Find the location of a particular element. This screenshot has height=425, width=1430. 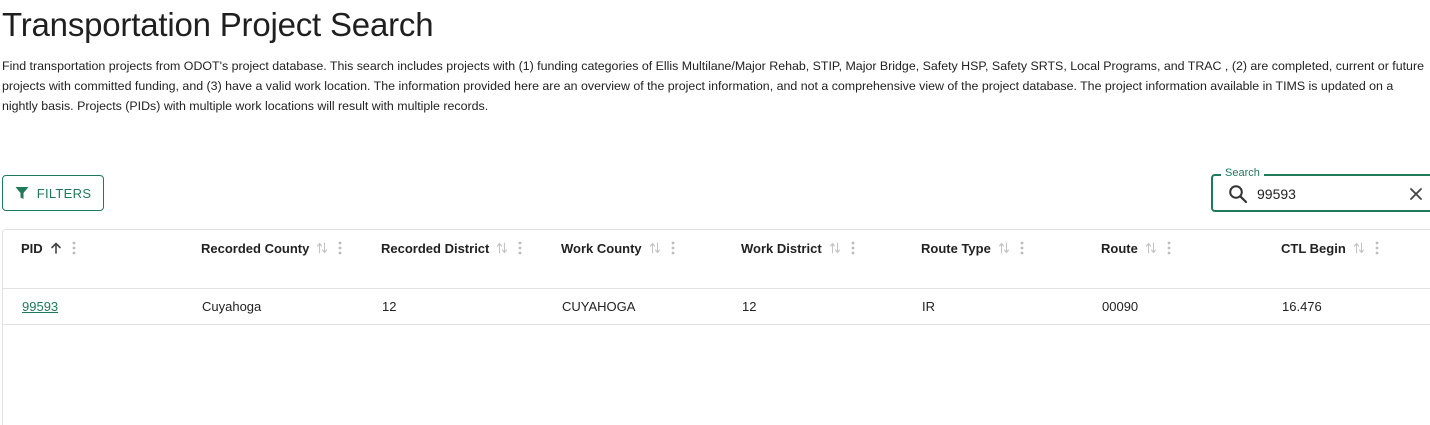

table-cell: Cuyahoga is located at coordinates (232, 306).